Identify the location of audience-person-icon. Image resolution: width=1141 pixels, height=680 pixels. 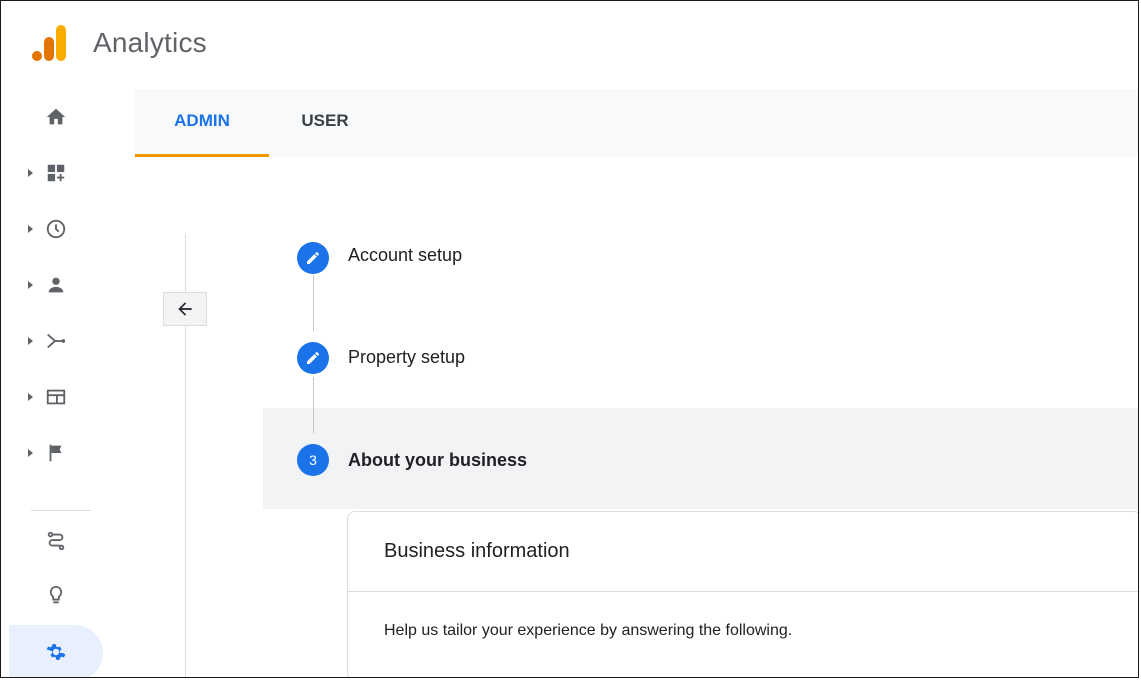
(56, 285).